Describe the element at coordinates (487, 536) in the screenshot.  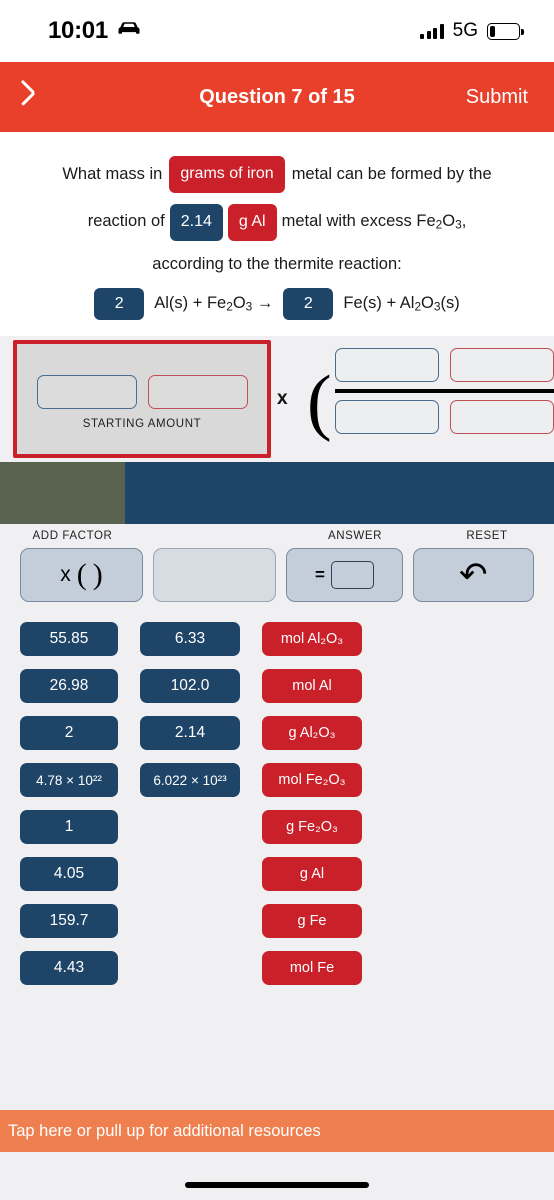
I see `reset-label: RESET` at that location.